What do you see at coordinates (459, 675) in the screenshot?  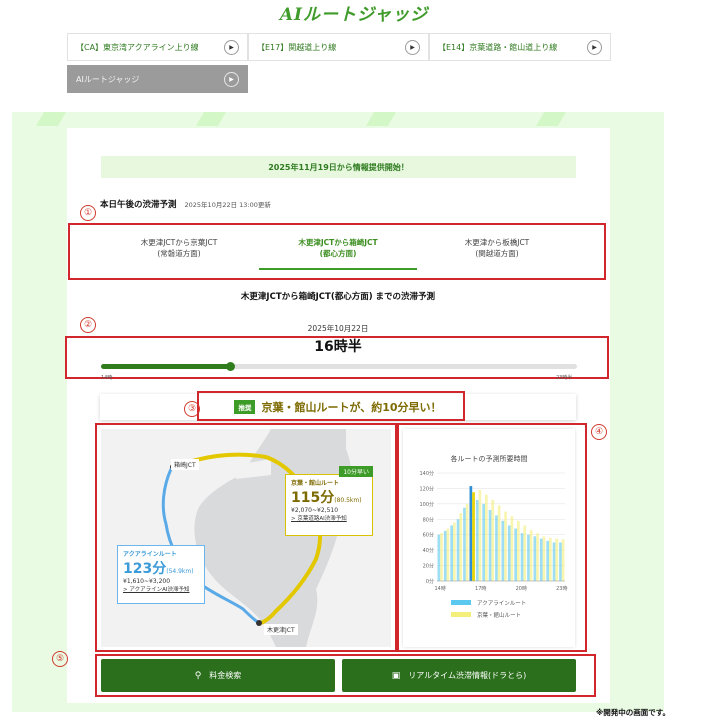 I see `realtime-traffic-button: ▣ リアルタイム渋滞情報(ドラとら)` at bounding box center [459, 675].